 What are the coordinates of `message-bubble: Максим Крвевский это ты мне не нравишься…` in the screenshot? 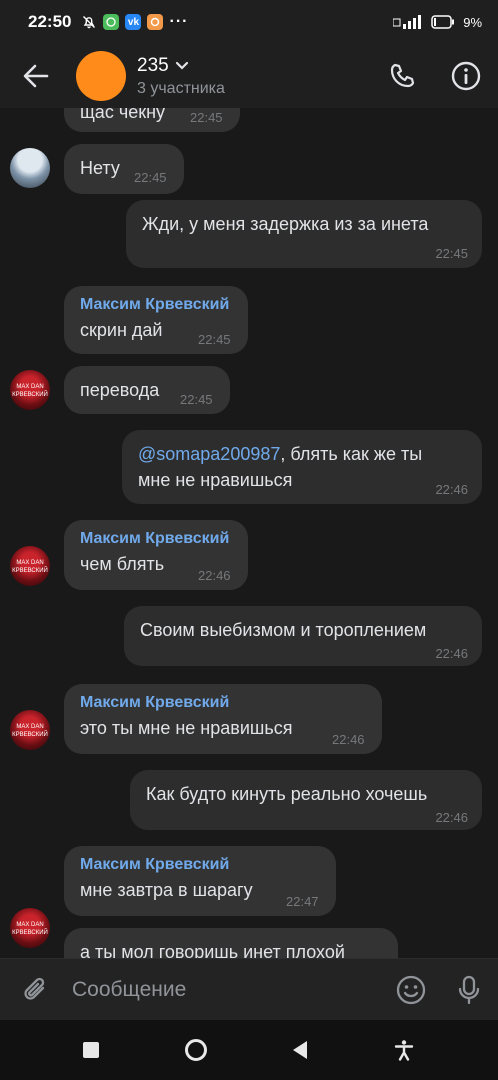 It's located at (223, 719).